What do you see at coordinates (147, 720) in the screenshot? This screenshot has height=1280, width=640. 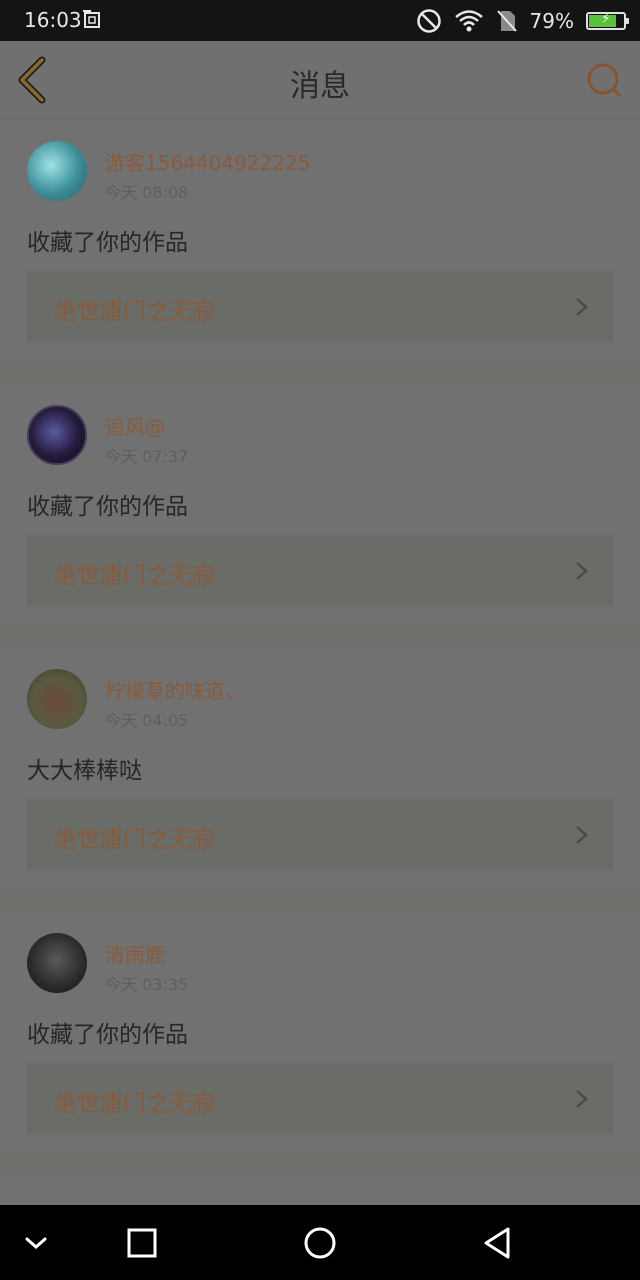 I see `message-time: 今天 04:05` at bounding box center [147, 720].